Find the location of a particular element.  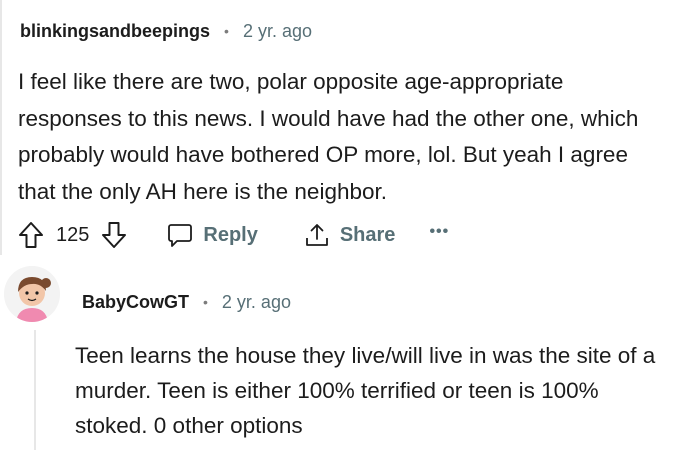

reply-label: Reply is located at coordinates (230, 234).